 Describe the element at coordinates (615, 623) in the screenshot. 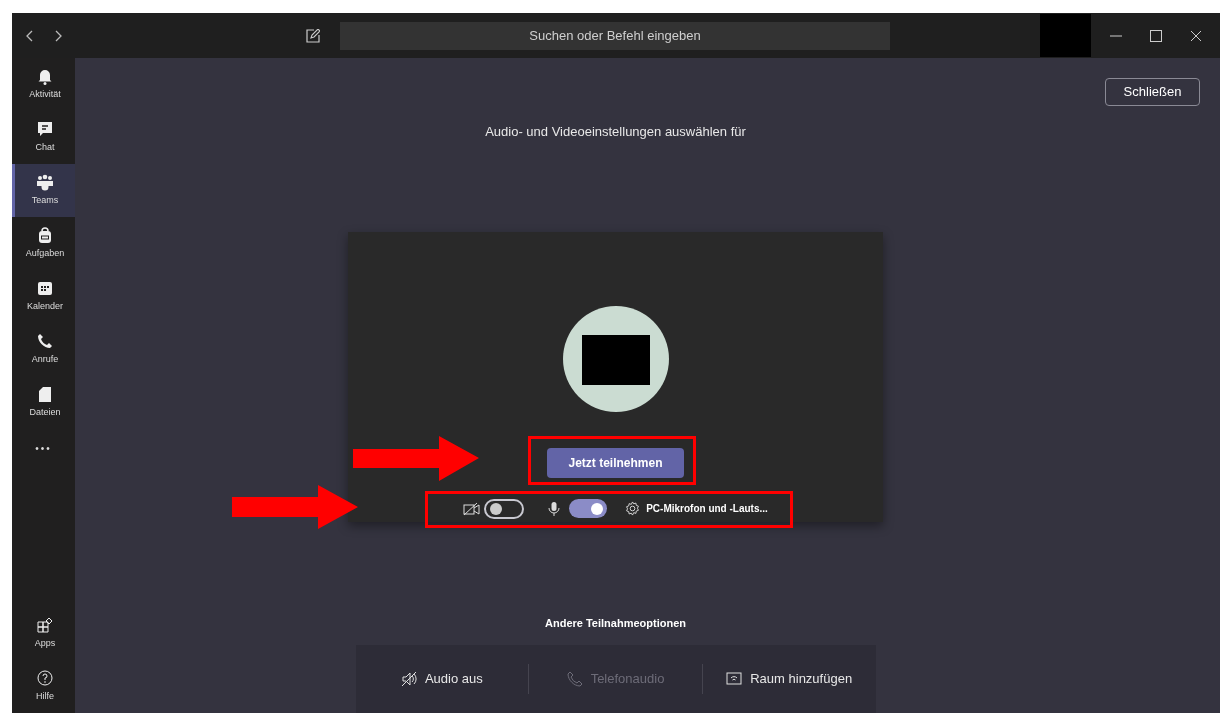

I see `section-title: Andere Teilnahmeoptionen` at that location.